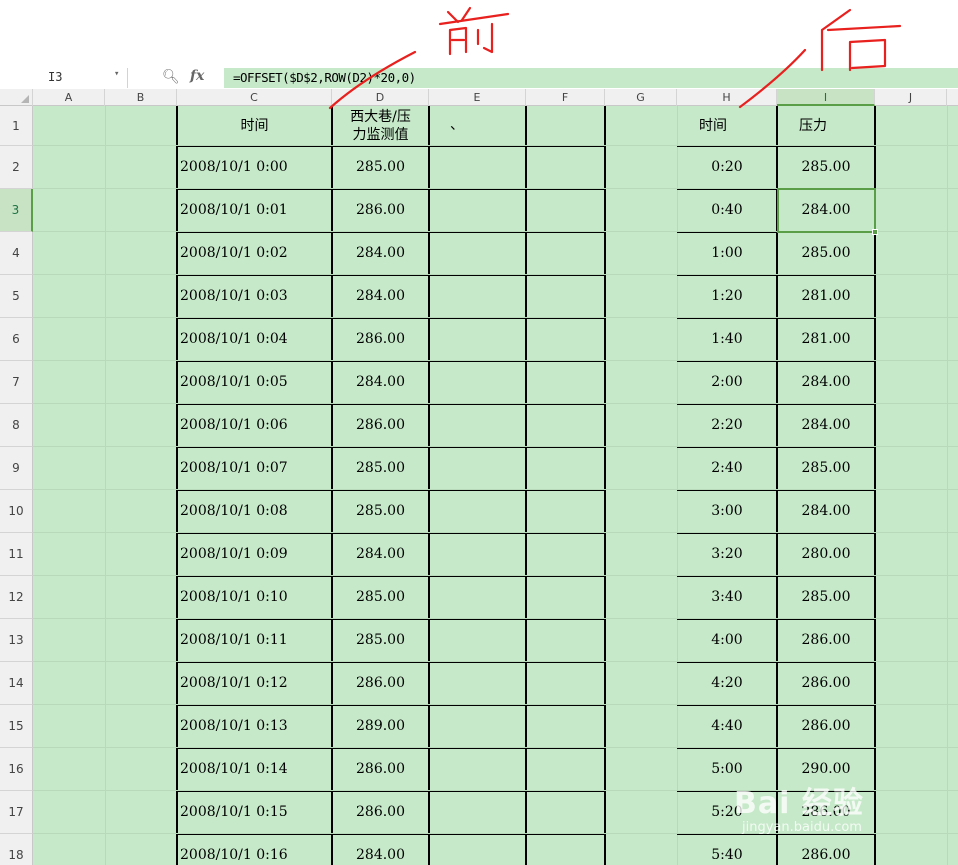 The width and height of the screenshot is (958, 865). Describe the element at coordinates (64, 78) in the screenshot. I see `name-box: I3 ▾` at that location.